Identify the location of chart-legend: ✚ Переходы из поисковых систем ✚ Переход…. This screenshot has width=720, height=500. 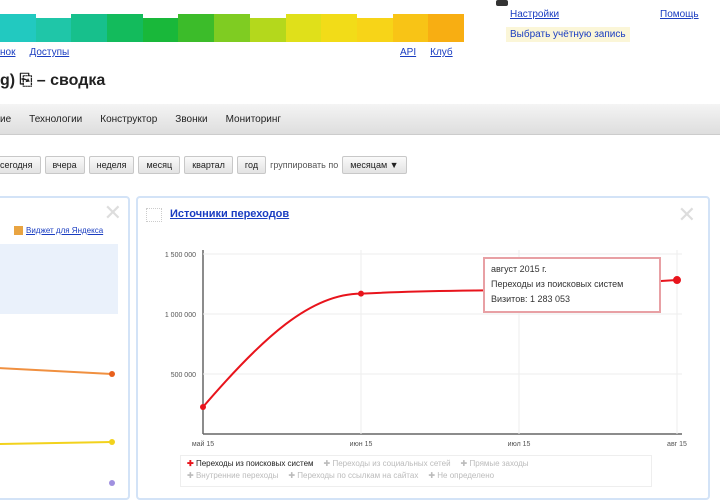
(416, 471).